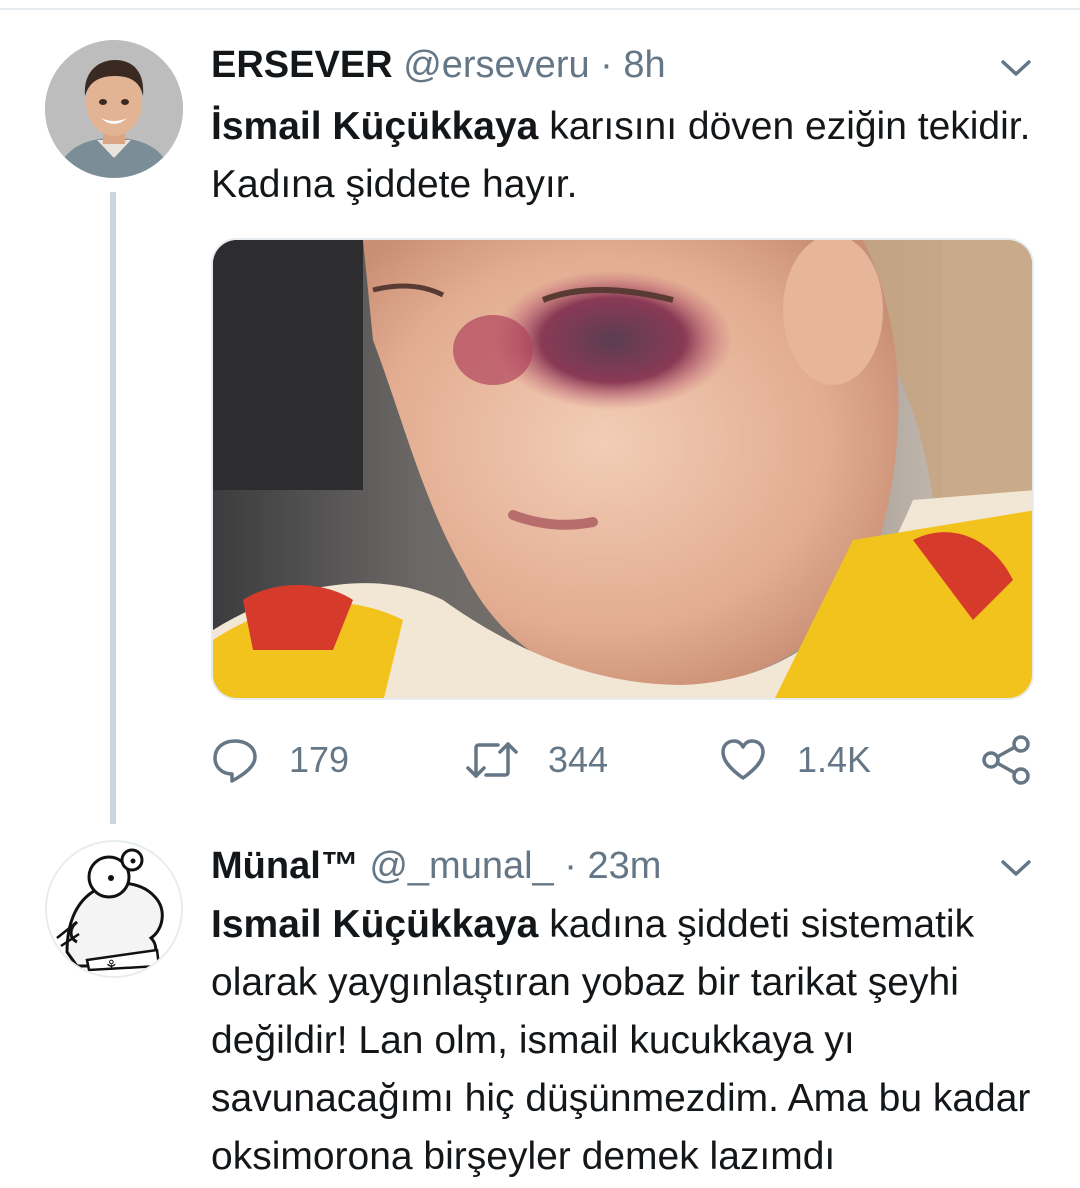 This screenshot has height=1188, width=1080. Describe the element at coordinates (492, 760) in the screenshot. I see `retweet-icon` at that location.